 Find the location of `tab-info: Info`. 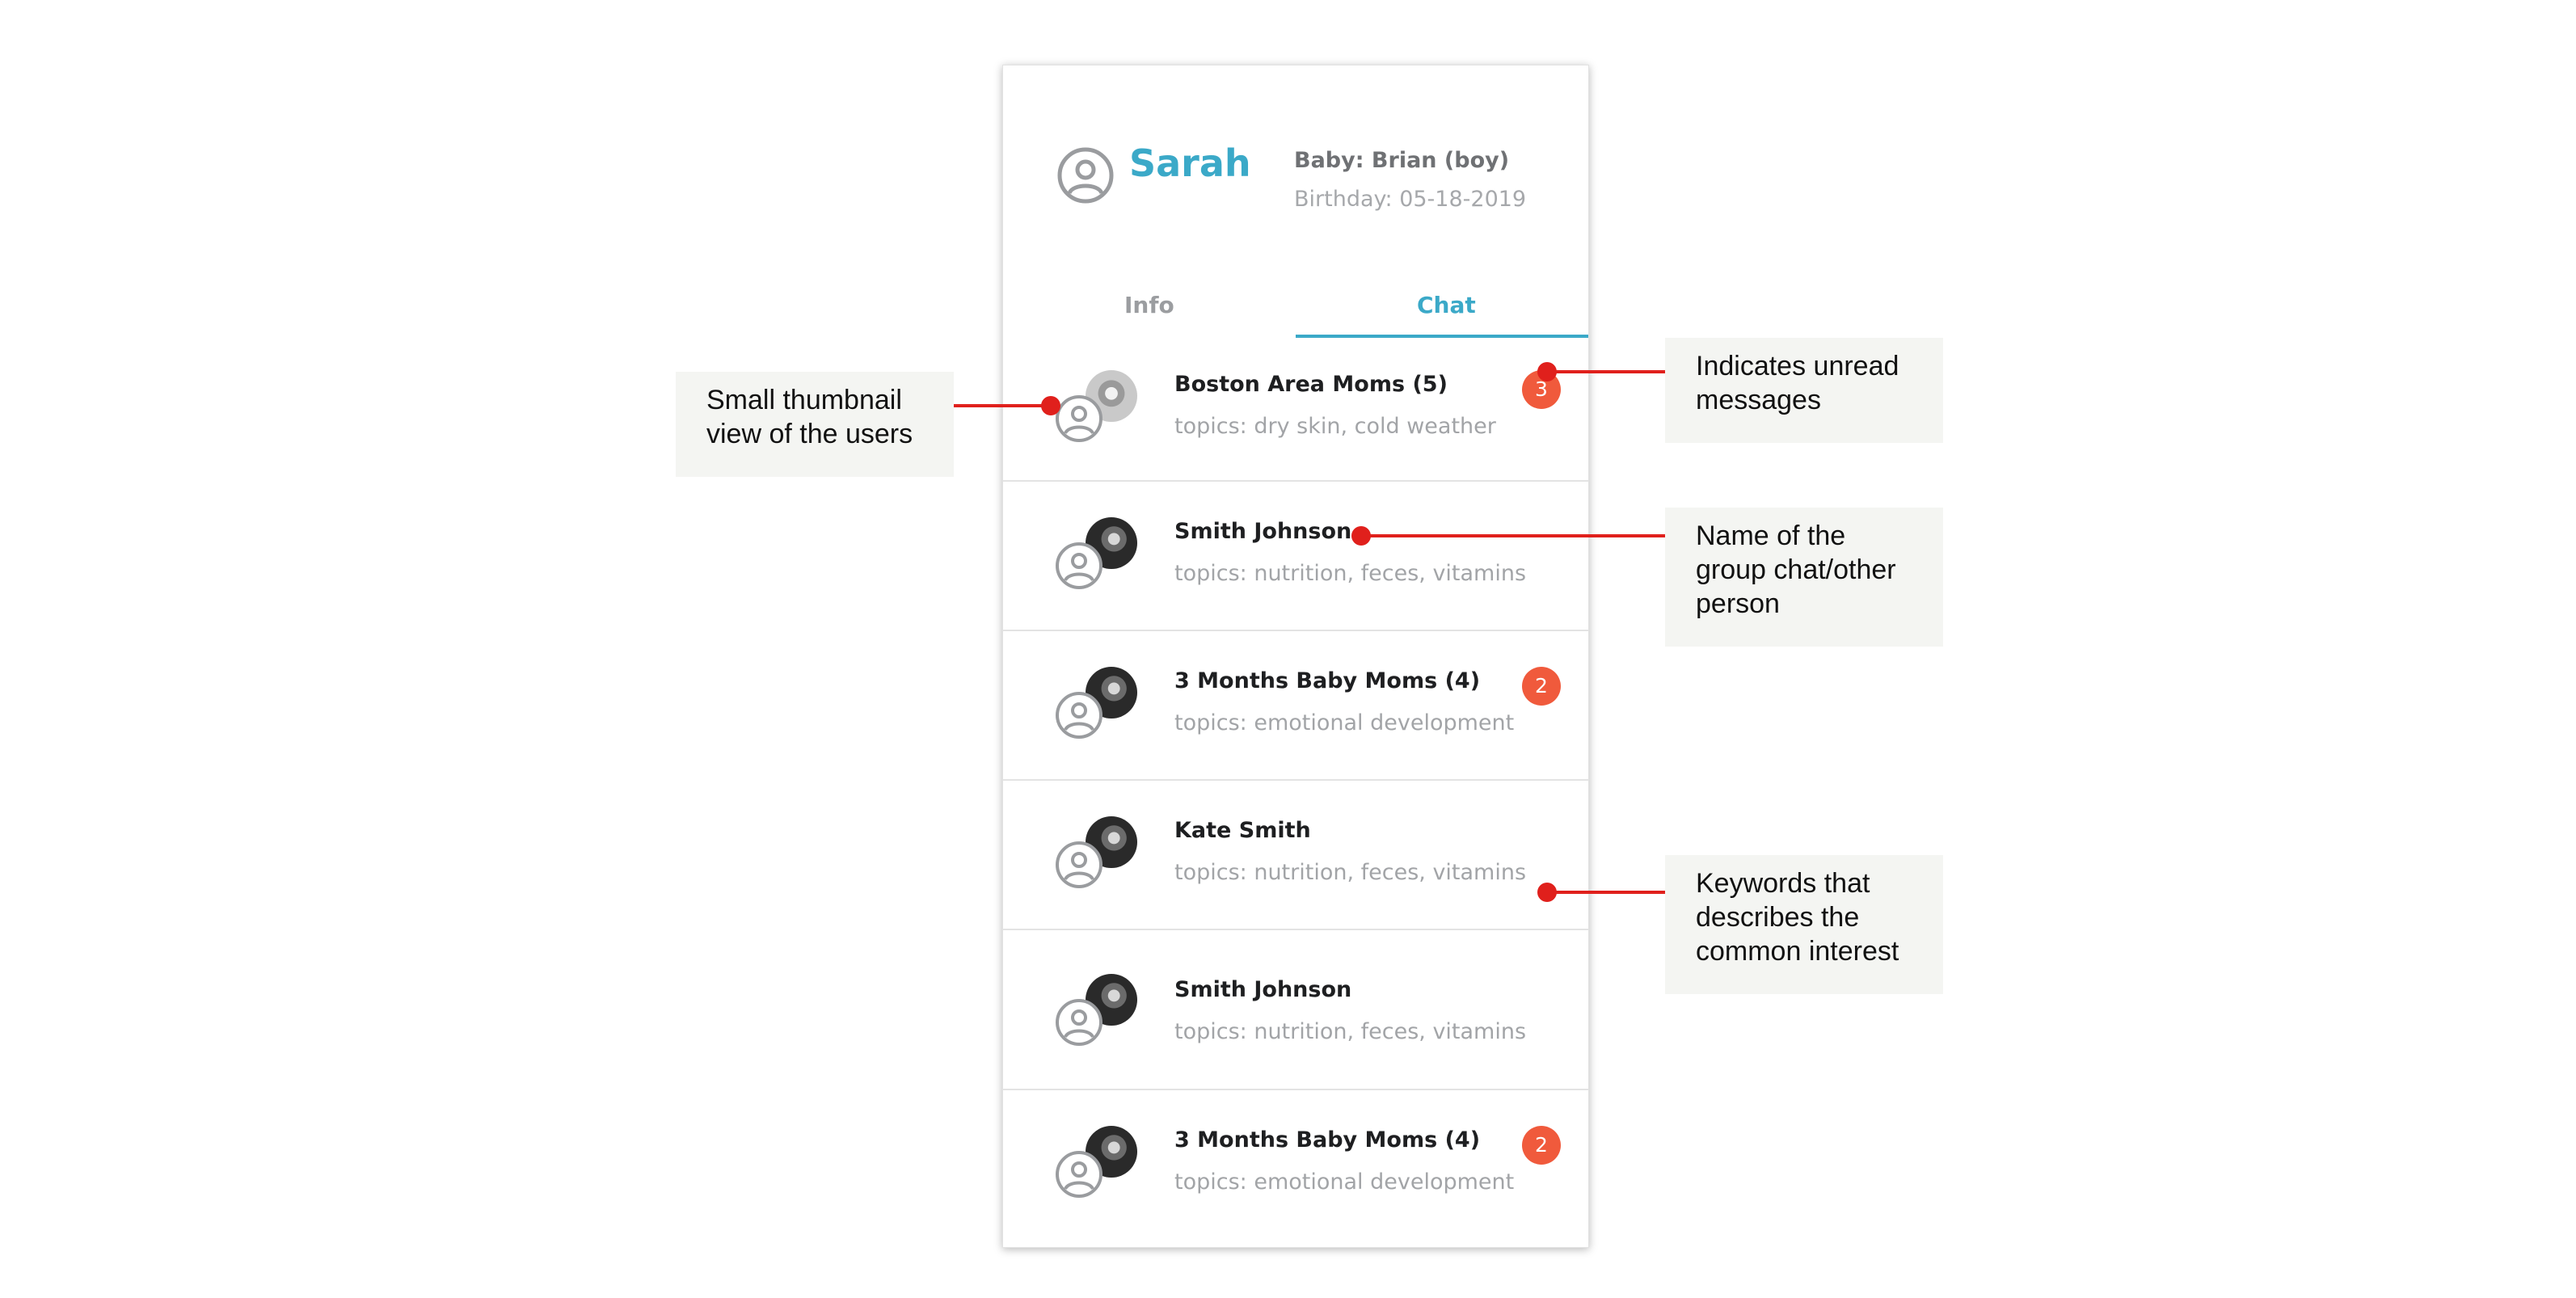

tab-info: Info is located at coordinates (1149, 305).